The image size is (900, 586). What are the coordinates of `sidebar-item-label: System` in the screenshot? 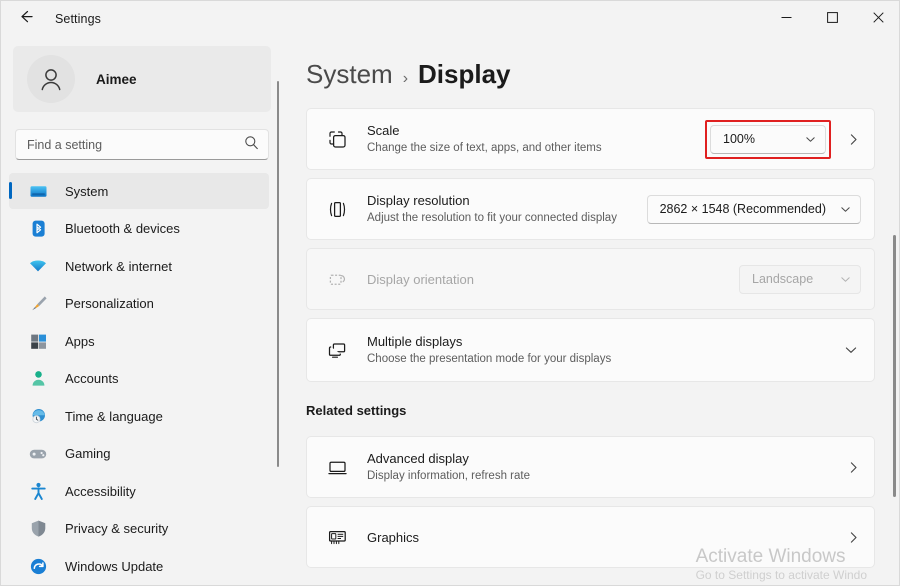 It's located at (87, 191).